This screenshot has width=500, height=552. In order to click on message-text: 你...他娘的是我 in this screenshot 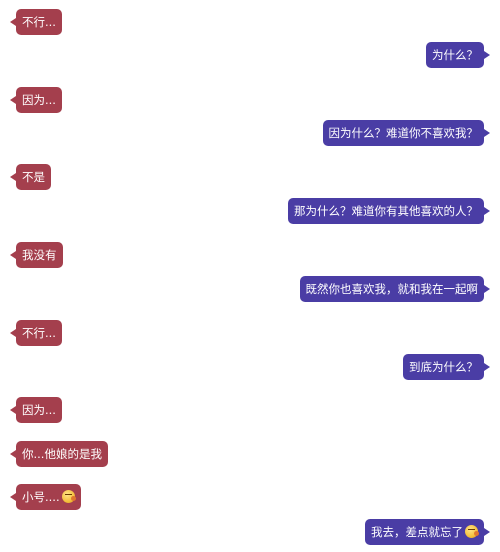, I will do `click(62, 454)`.